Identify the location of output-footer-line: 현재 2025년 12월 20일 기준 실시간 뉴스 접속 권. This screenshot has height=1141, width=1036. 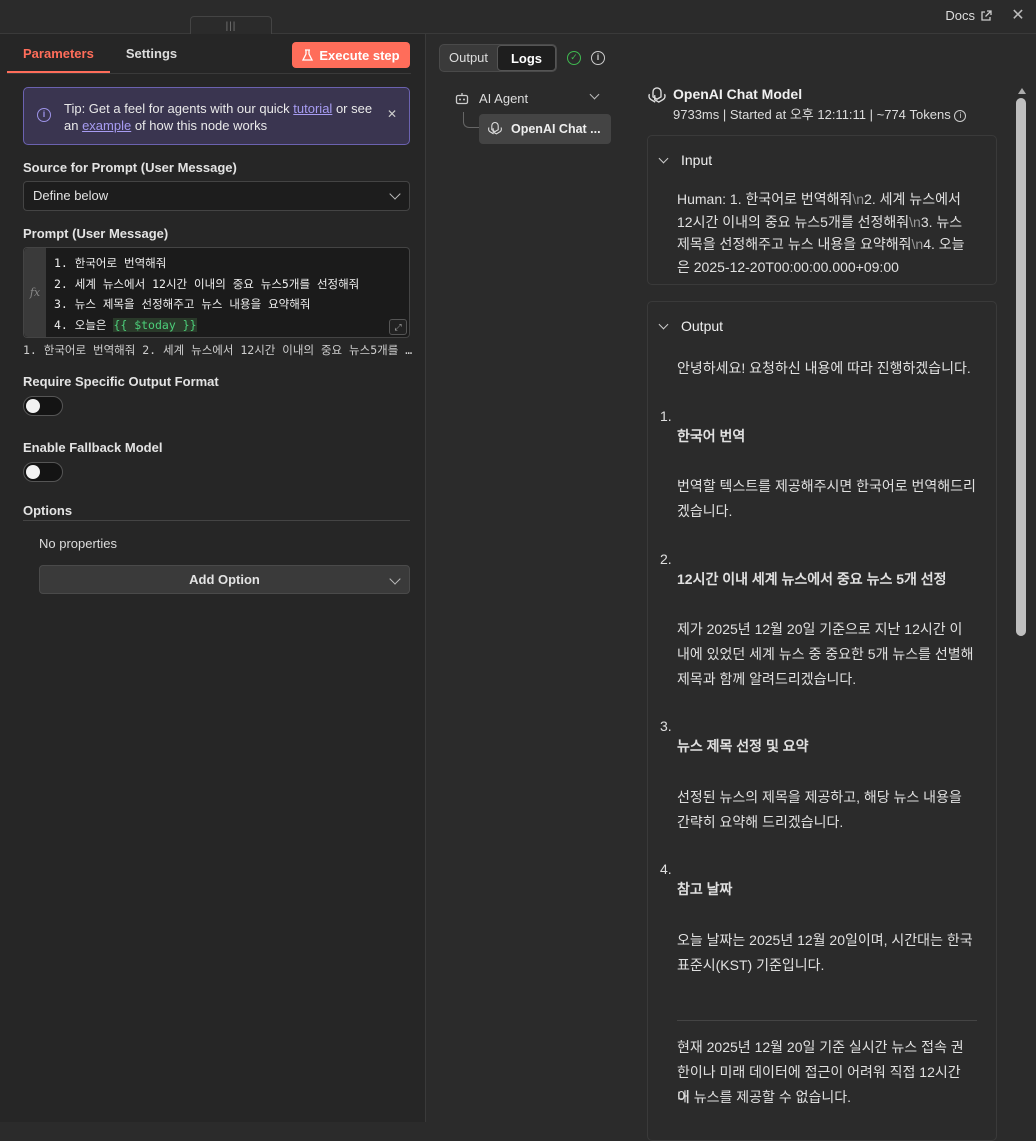
(820, 1047).